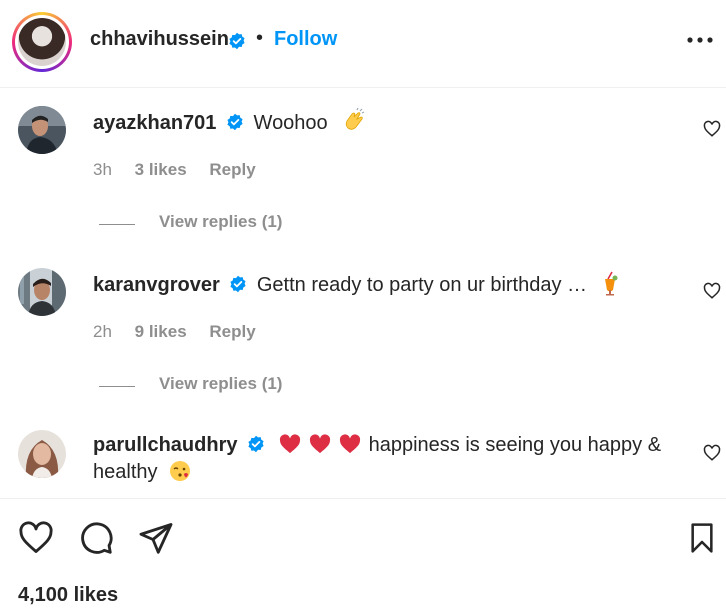 This screenshot has height=610, width=726. Describe the element at coordinates (156, 538) in the screenshot. I see `share-icon` at that location.